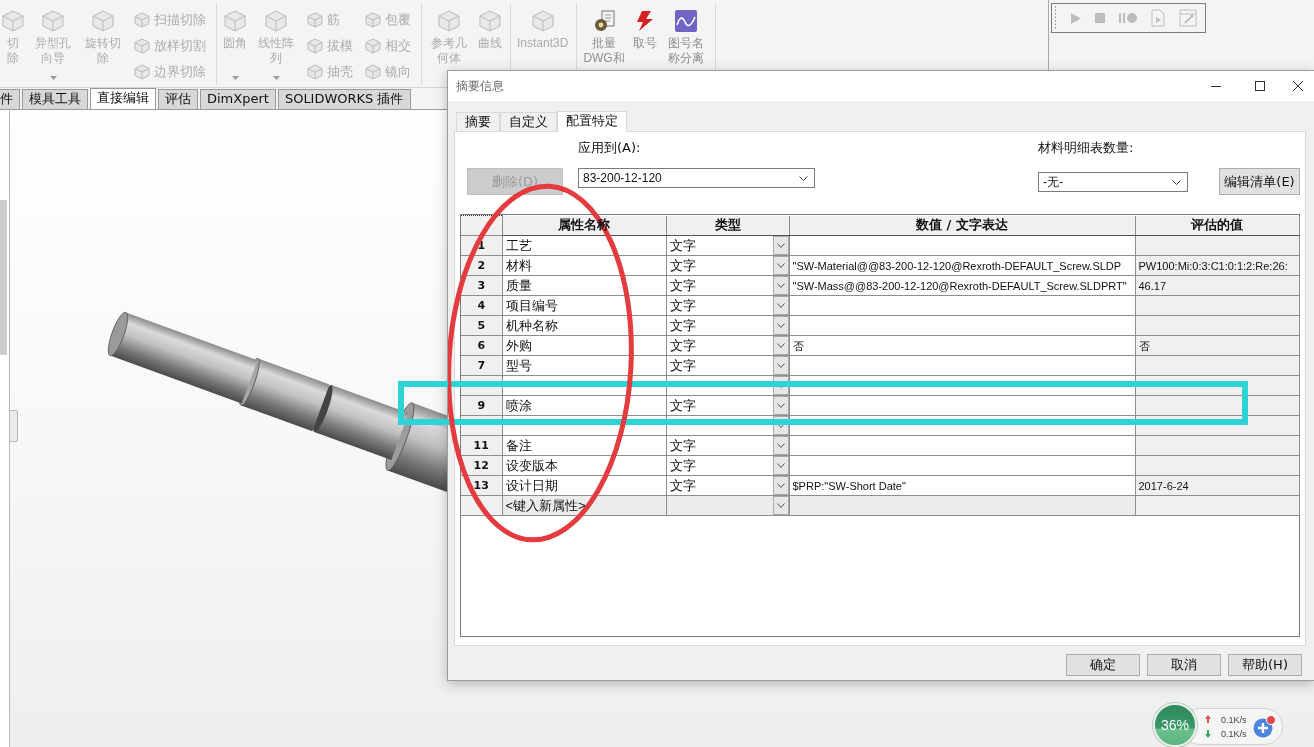 This screenshot has width=1314, height=747. I want to click on column-header: 数值 / 文字表达, so click(962, 225).